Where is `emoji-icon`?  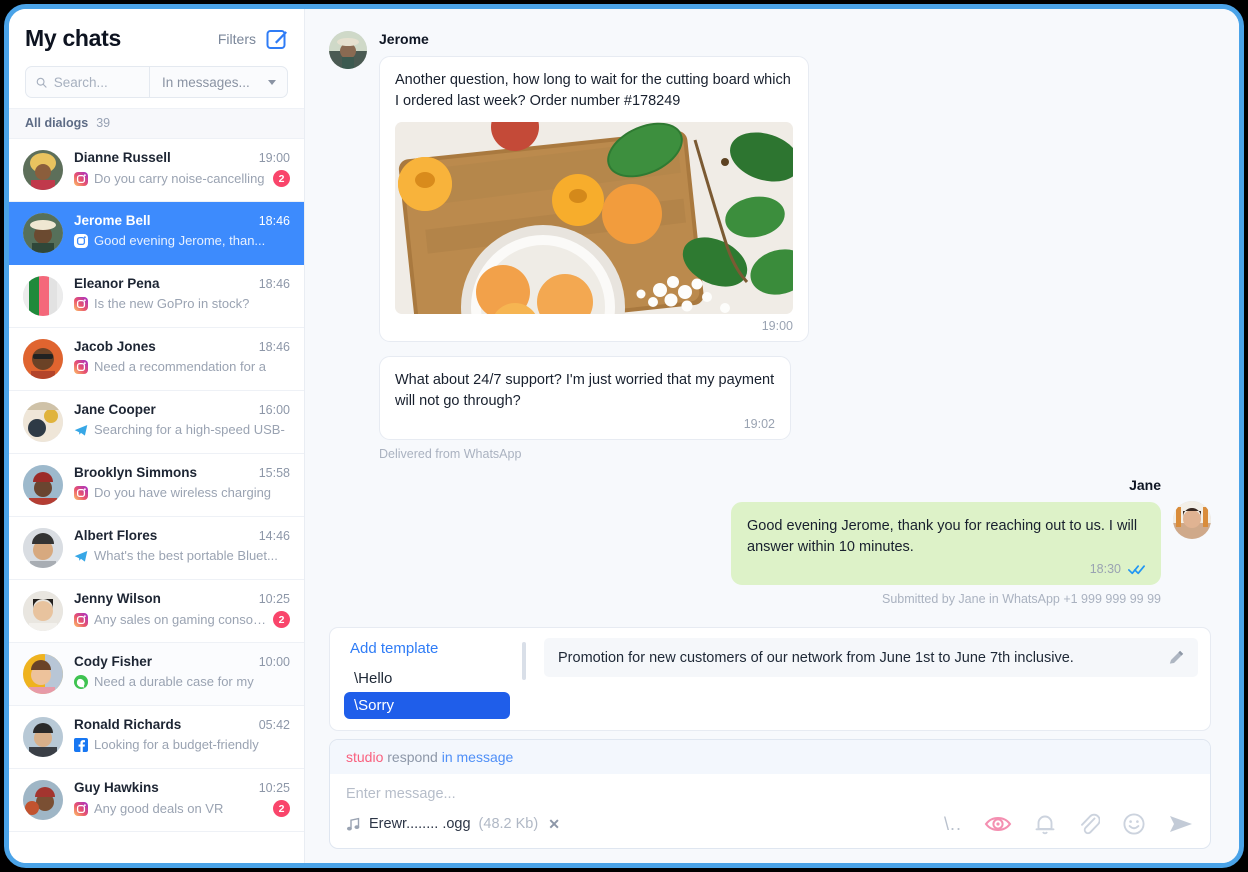
emoji-icon is located at coordinates (1134, 824).